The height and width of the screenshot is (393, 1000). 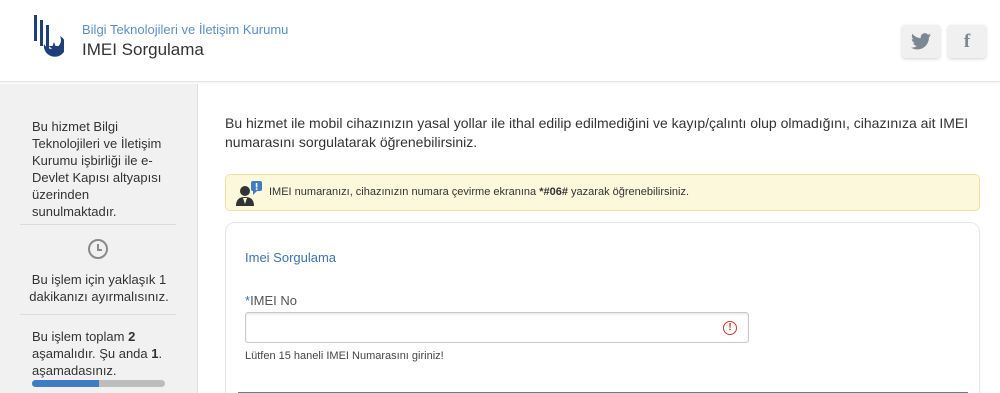 I want to click on notice-text-part: yazarak öğrenebilirsiniz., so click(x=629, y=192).